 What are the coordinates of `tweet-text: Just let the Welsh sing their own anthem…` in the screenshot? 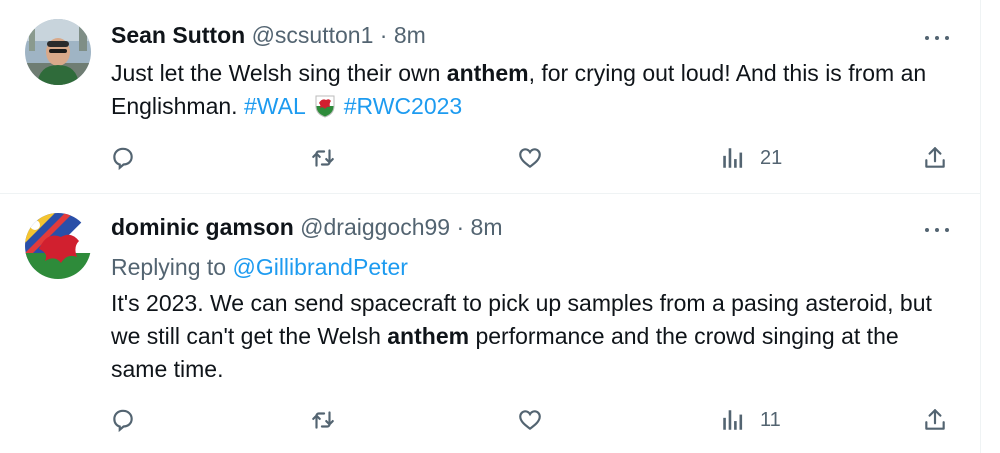 It's located at (536, 92).